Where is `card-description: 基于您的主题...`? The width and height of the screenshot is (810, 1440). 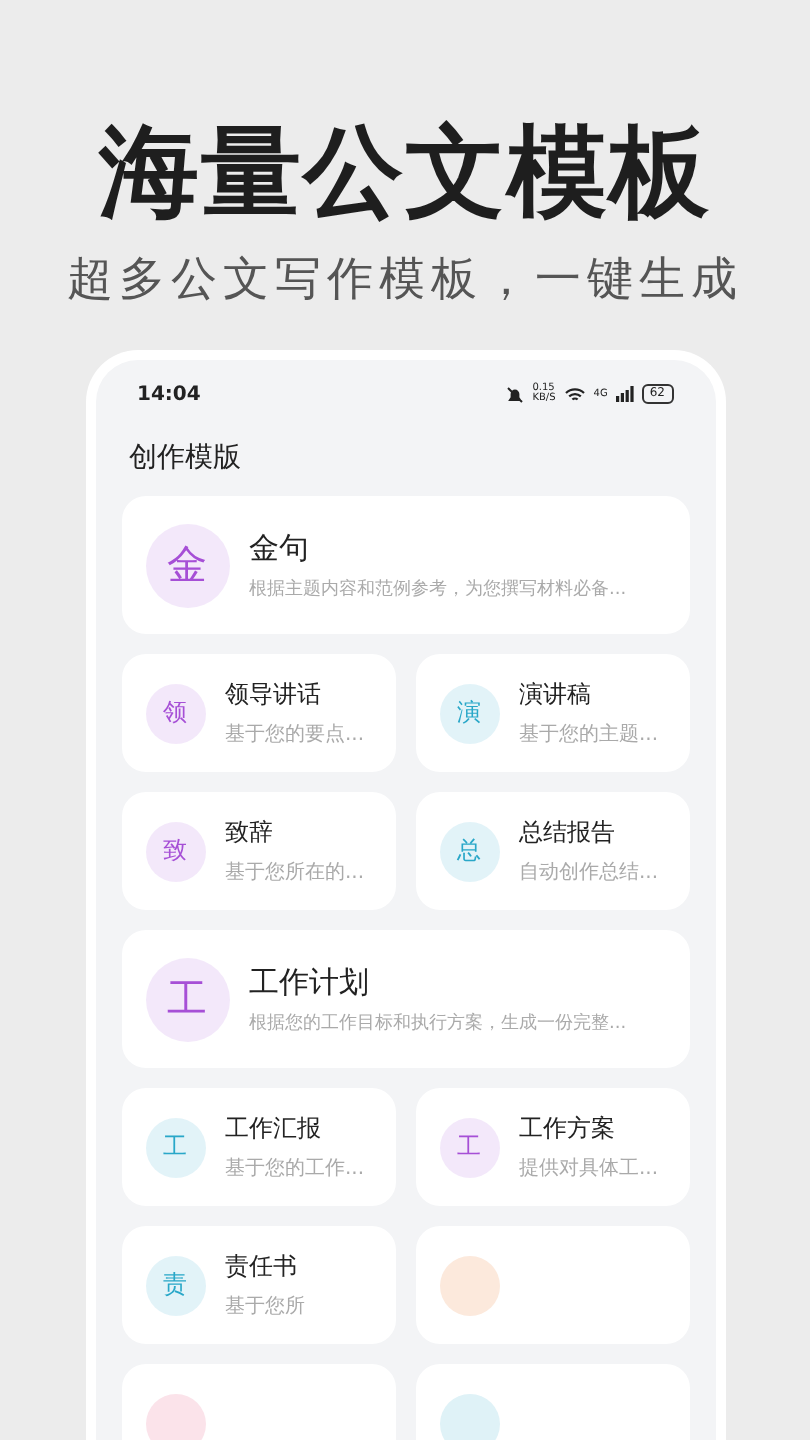 card-description: 基于您的主题... is located at coordinates (589, 734).